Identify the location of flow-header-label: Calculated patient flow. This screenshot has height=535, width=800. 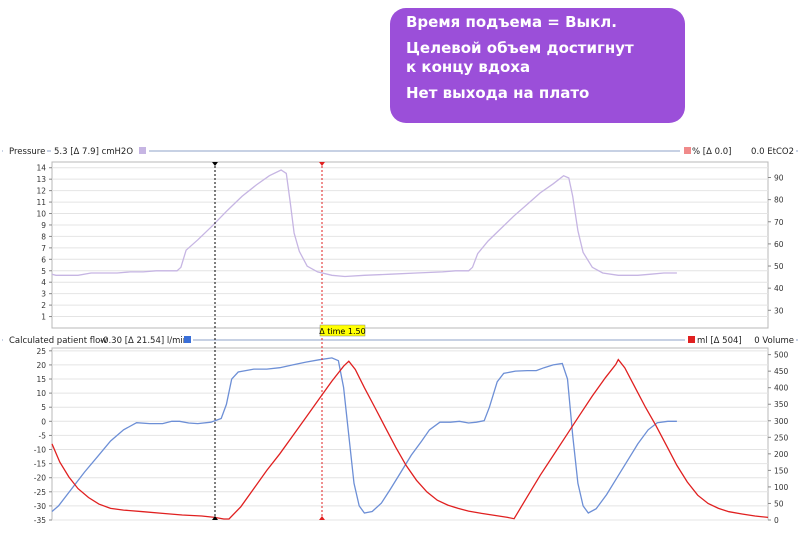
(58, 341).